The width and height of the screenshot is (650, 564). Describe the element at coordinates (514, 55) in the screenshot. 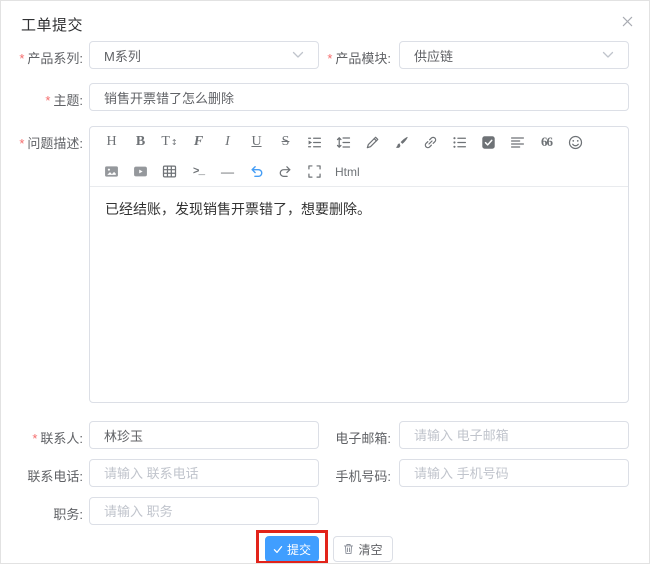

I see `product-module-select: 供应链` at that location.